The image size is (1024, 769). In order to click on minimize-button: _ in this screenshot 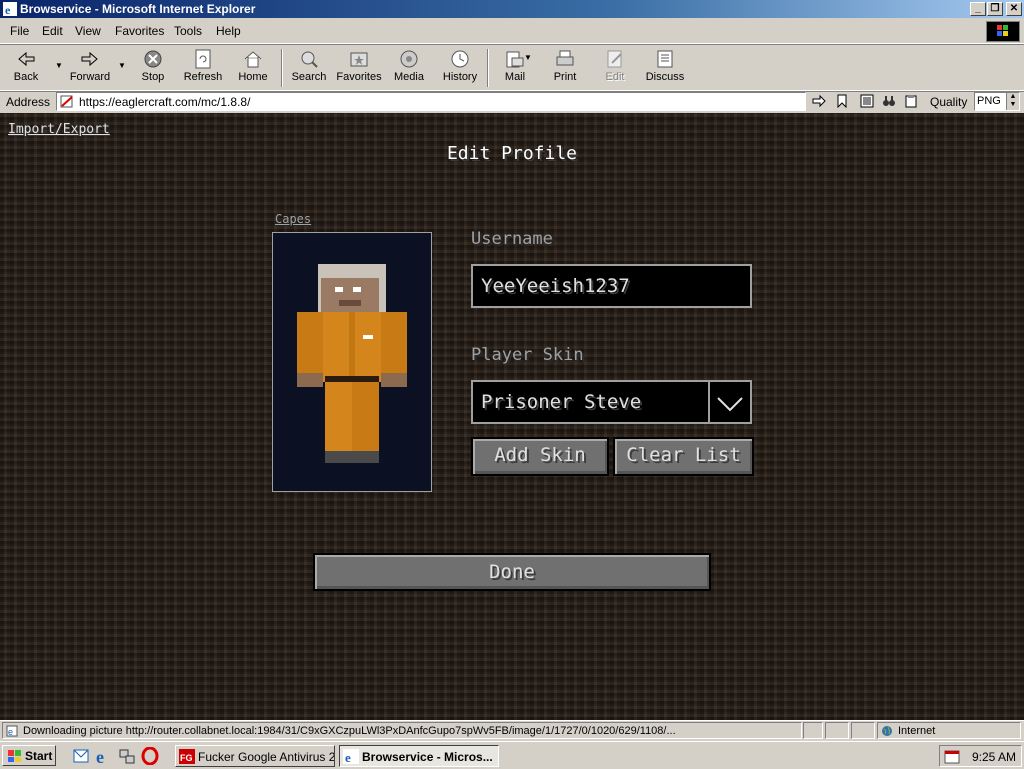, I will do `click(978, 9)`.